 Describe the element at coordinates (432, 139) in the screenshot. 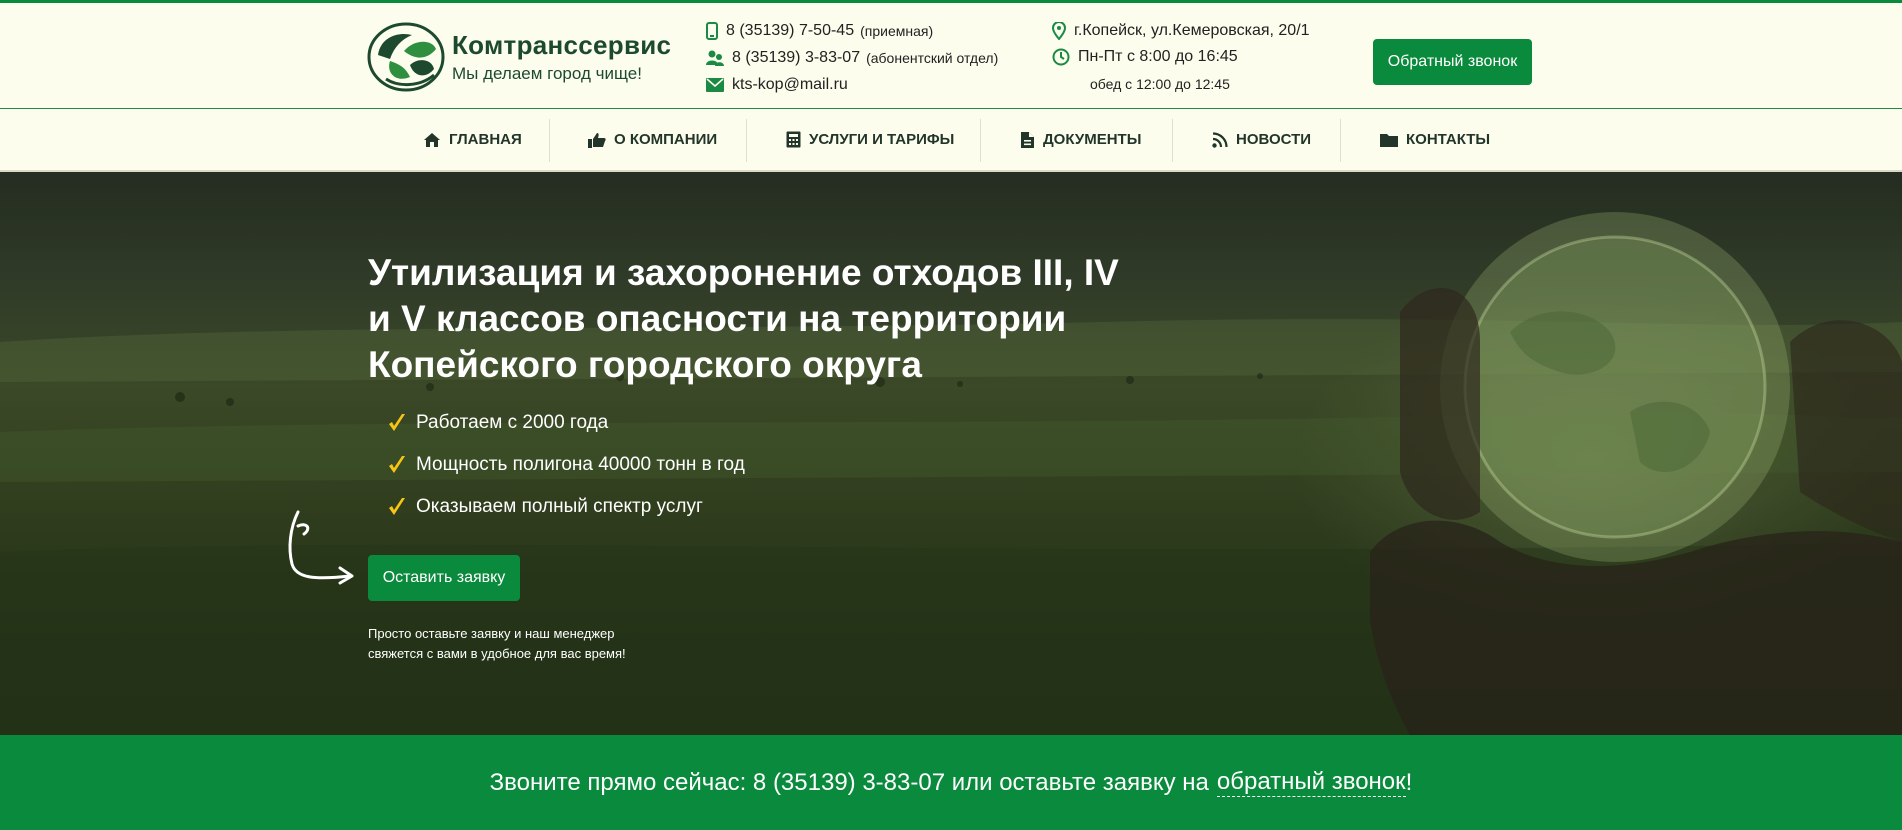

I see `home-icon` at that location.